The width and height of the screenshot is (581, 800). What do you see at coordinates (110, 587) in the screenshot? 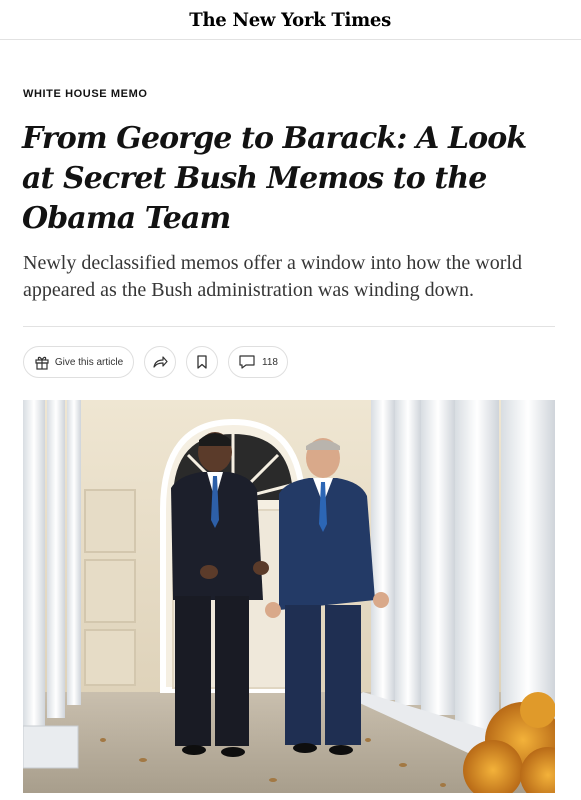
I see `door-panels` at bounding box center [110, 587].